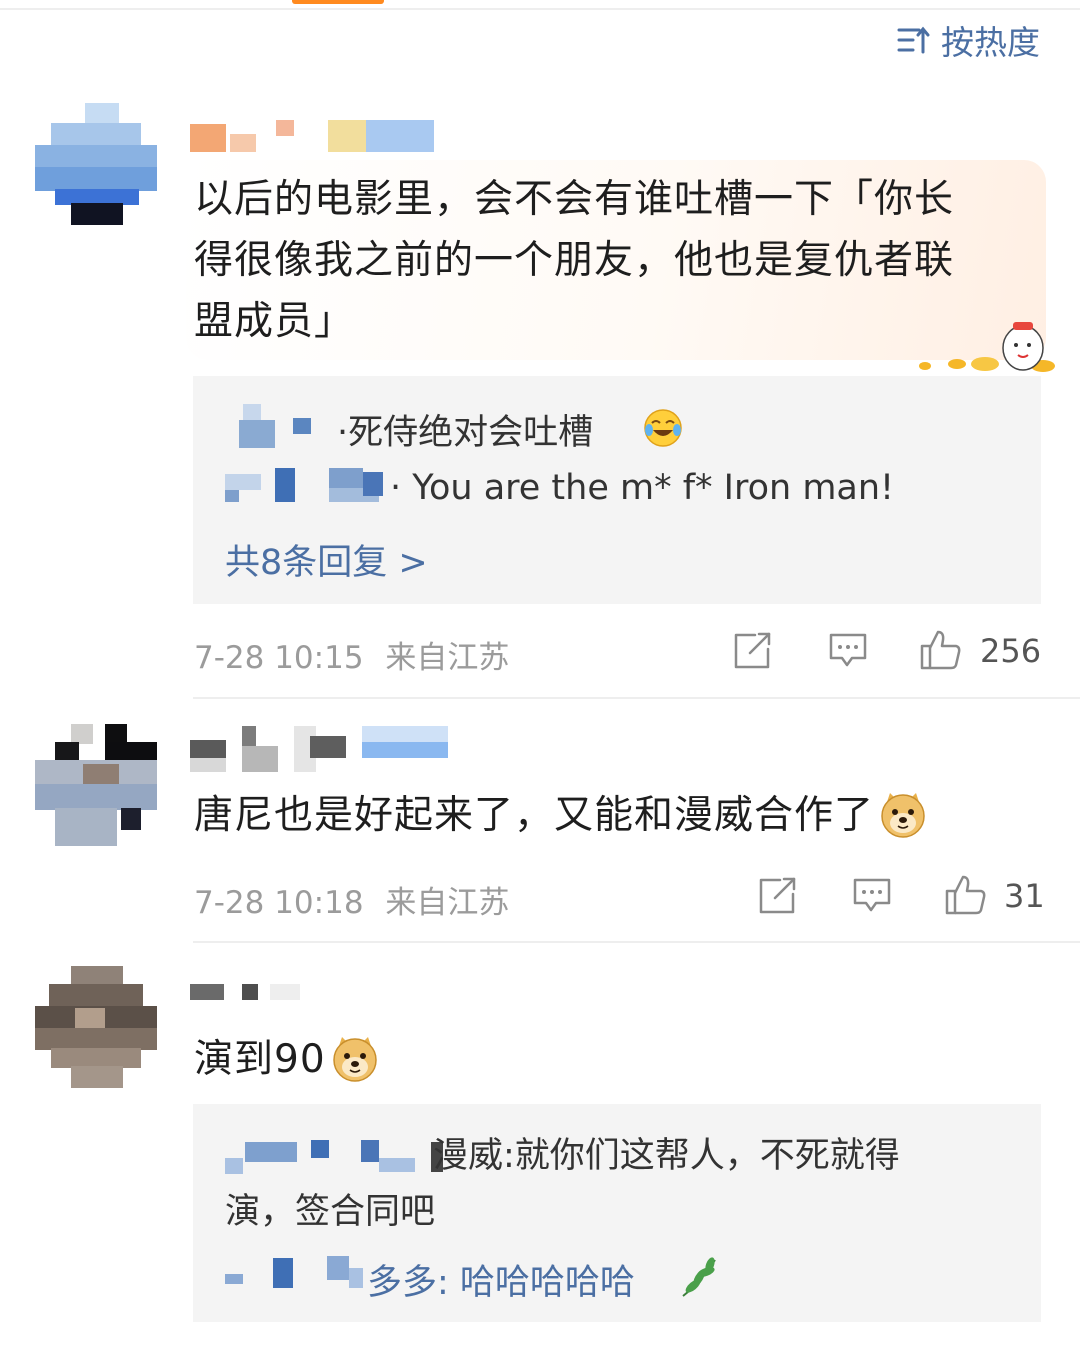  I want to click on reply-text-line: 漫威:就你们这帮人，不死就得, so click(666, 1156).